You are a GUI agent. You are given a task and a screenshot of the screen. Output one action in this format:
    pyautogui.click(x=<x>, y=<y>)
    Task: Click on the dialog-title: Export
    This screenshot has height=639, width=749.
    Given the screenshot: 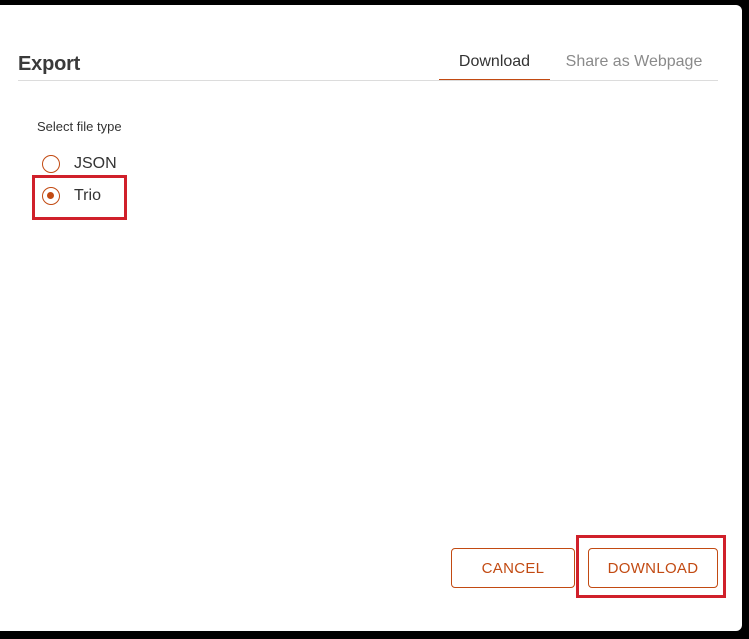 What is the action you would take?
    pyautogui.click(x=49, y=64)
    